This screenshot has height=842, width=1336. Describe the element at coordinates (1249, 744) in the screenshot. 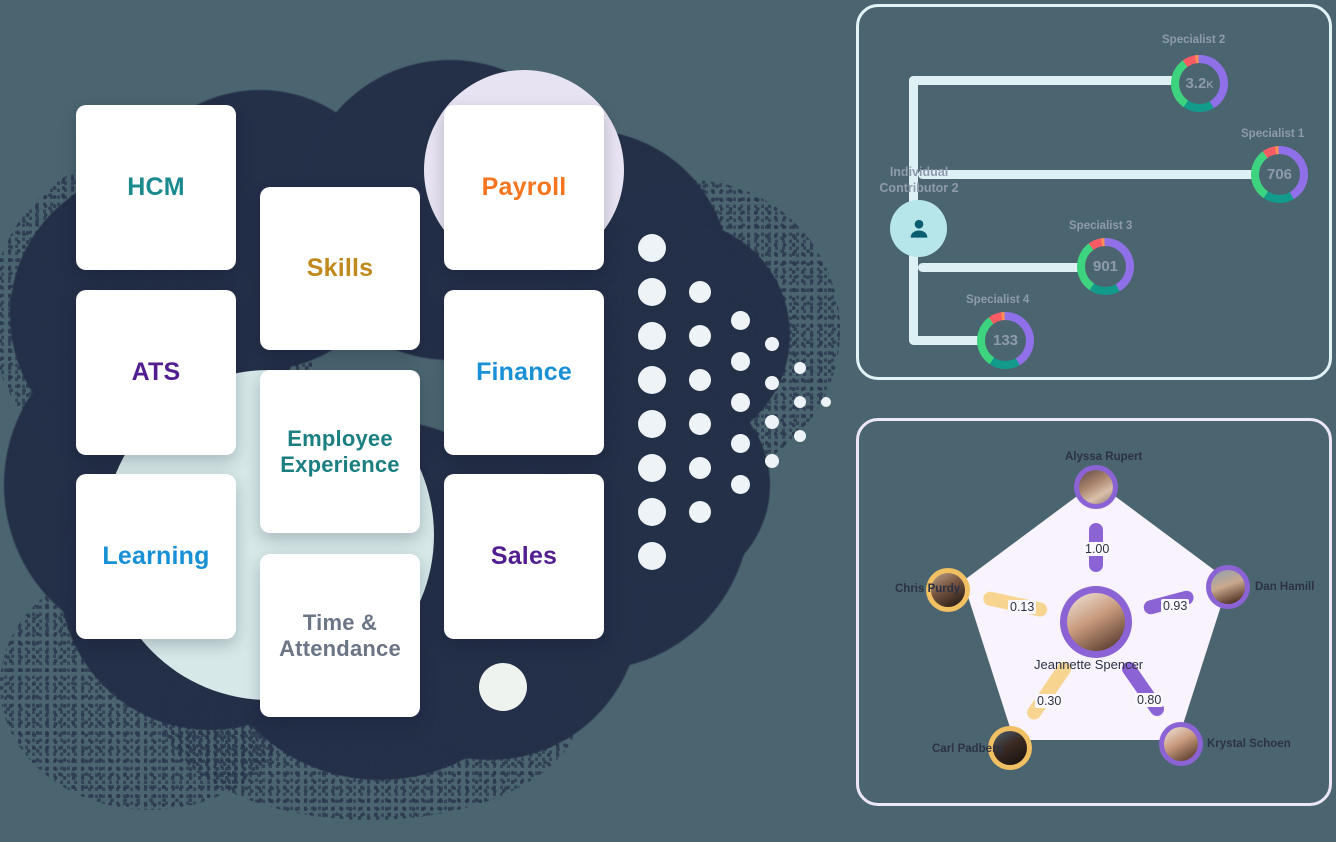

I see `avatar-name-label: Krystal Schoen` at that location.